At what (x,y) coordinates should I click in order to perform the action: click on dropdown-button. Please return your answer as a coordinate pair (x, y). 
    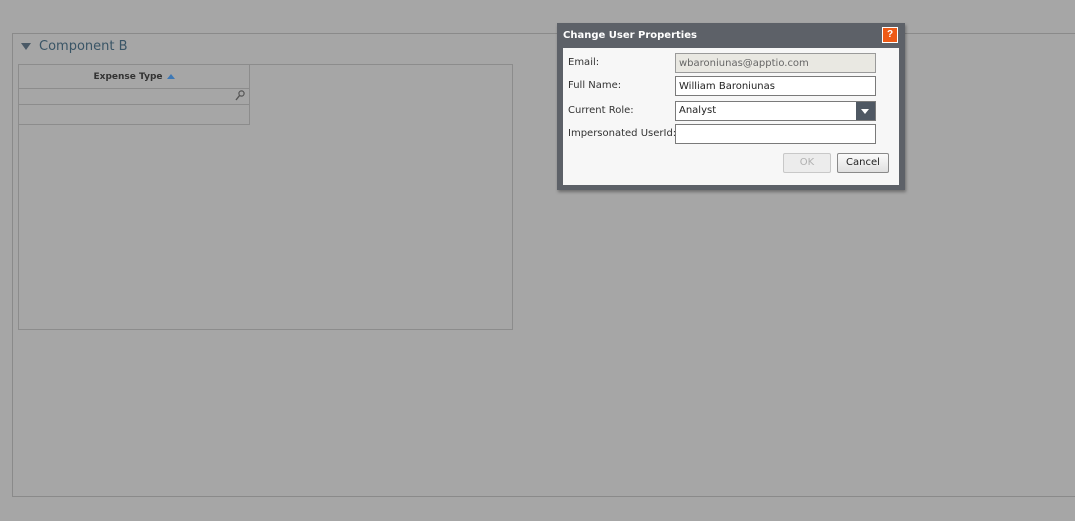
    Looking at the image, I should click on (865, 111).